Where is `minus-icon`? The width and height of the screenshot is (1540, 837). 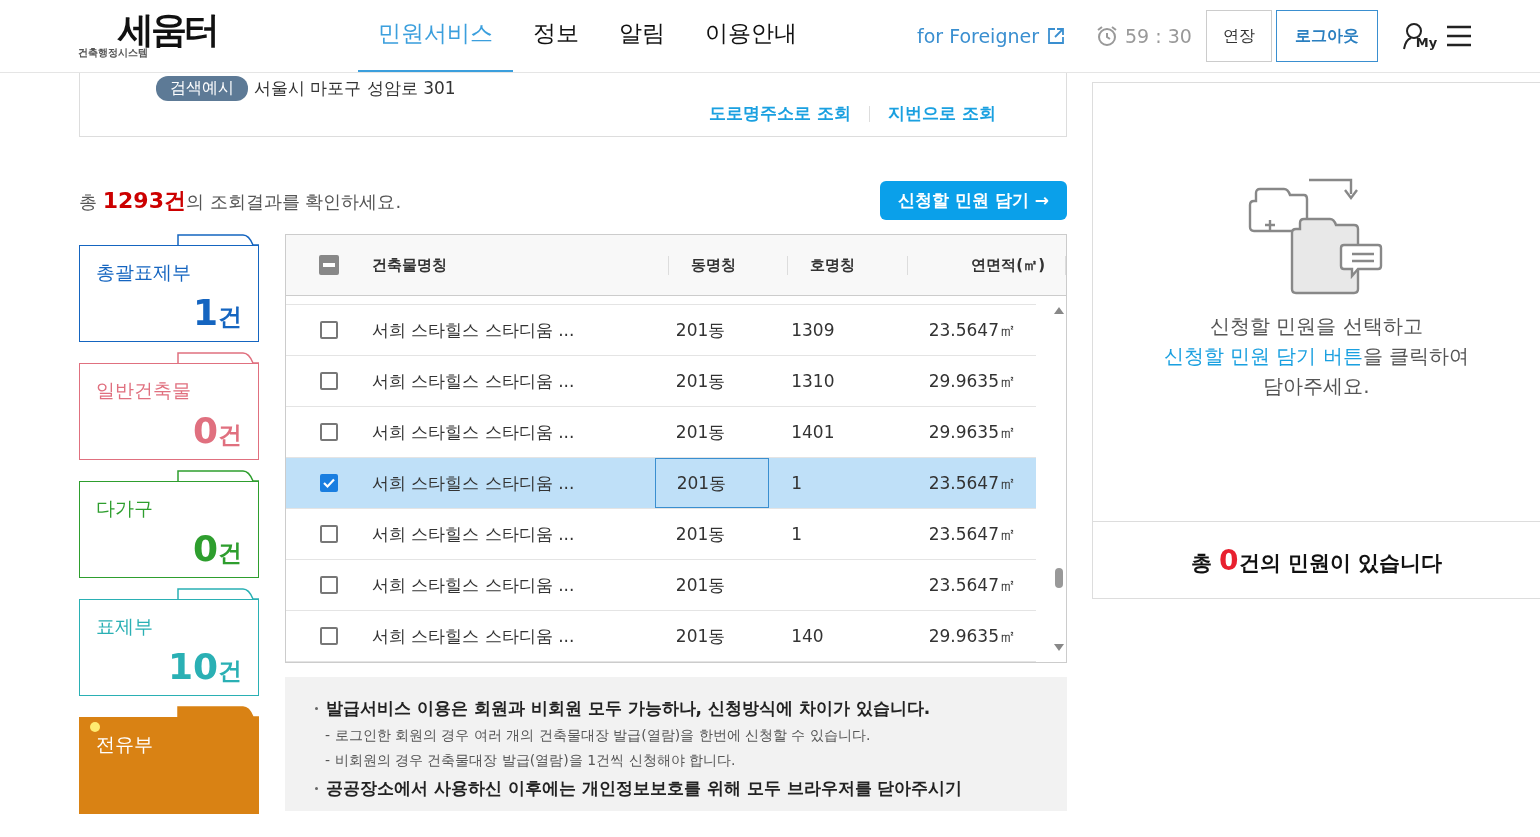 minus-icon is located at coordinates (329, 265).